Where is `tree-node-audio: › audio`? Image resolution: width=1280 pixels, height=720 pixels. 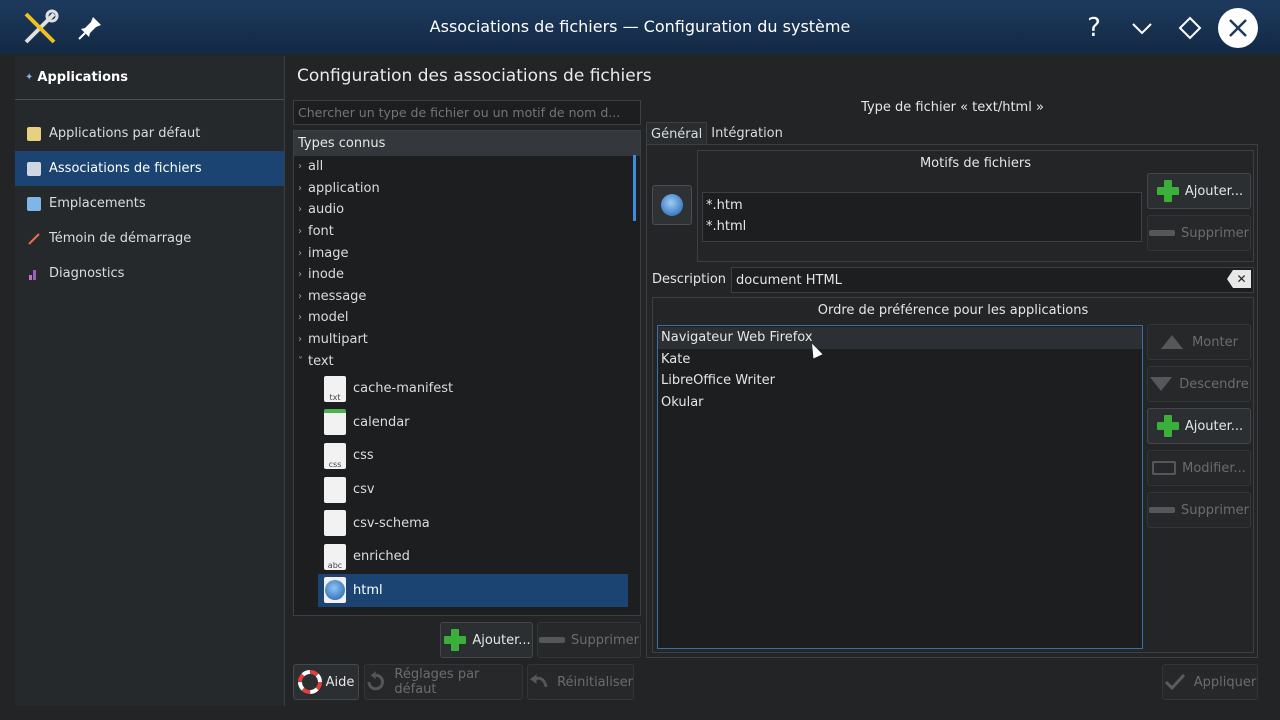
tree-node-audio: › audio is located at coordinates (467, 210).